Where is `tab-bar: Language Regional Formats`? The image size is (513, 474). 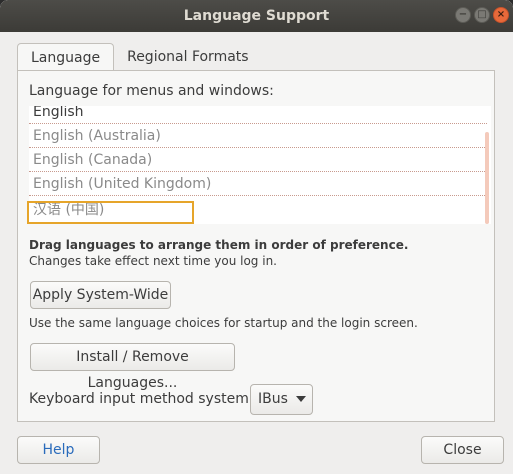
tab-bar: Language Regional Formats is located at coordinates (139, 57).